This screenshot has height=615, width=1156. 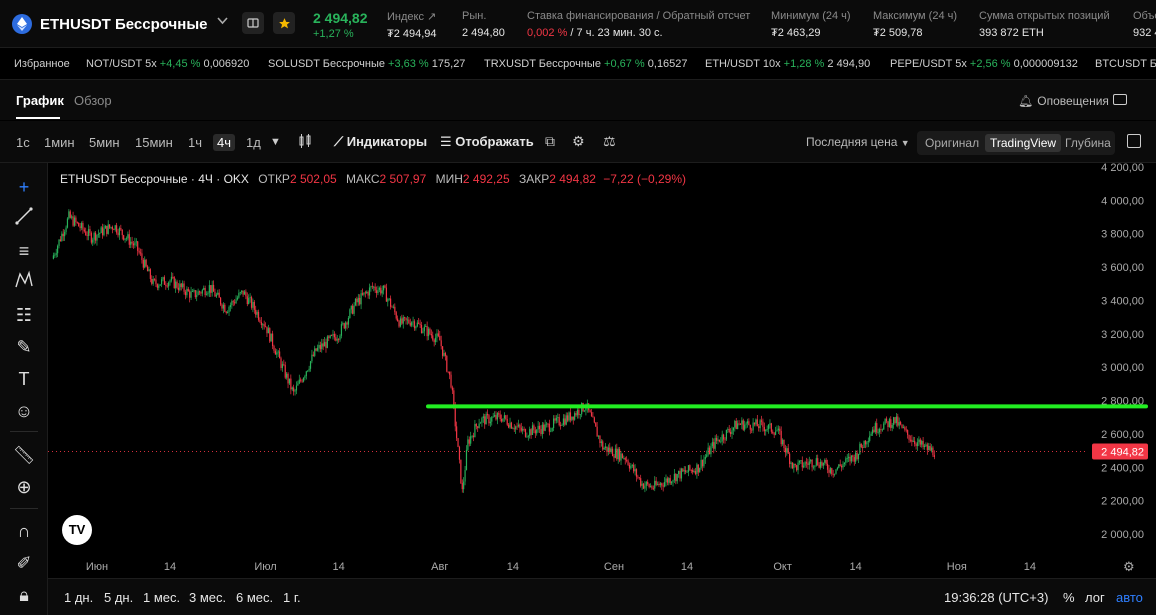 What do you see at coordinates (1129, 567) in the screenshot?
I see `chart-settings-icon: ⚙` at bounding box center [1129, 567].